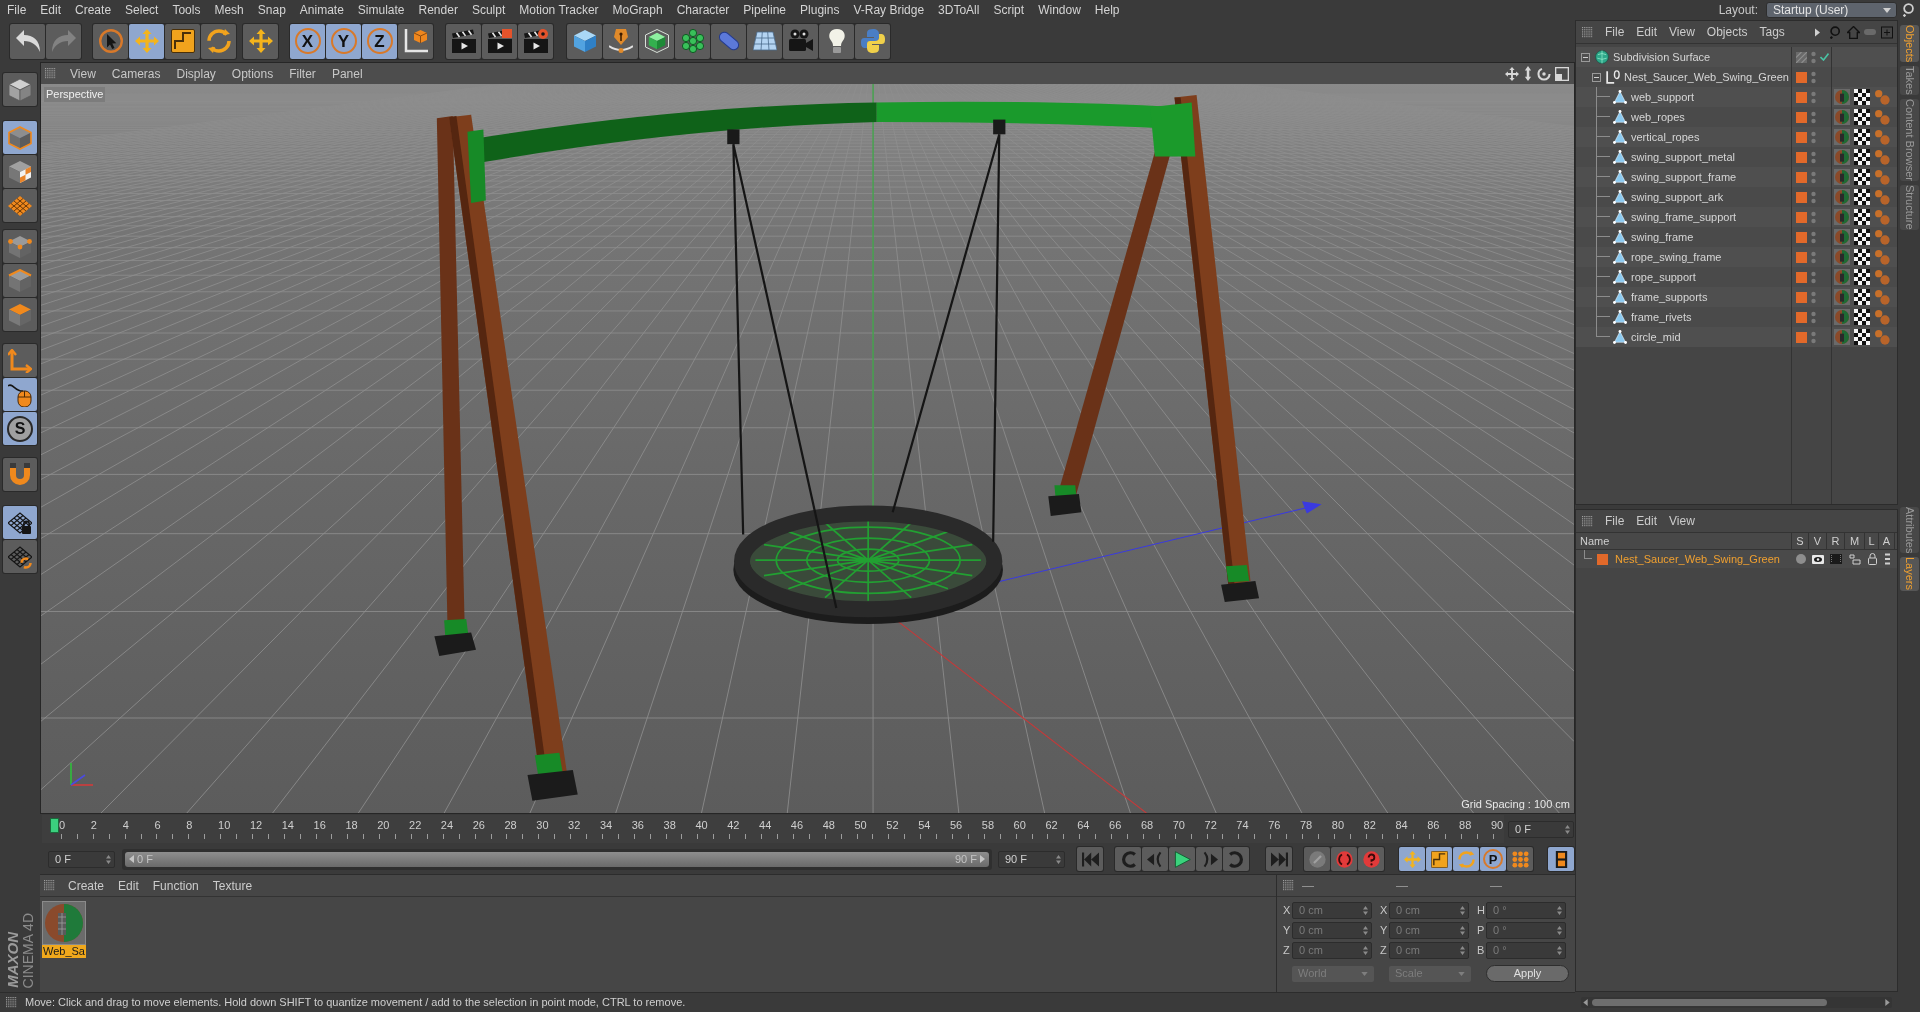 The width and height of the screenshot is (1920, 1012). Describe the element at coordinates (1887, 1002) in the screenshot. I see `caret-right-icon` at that location.